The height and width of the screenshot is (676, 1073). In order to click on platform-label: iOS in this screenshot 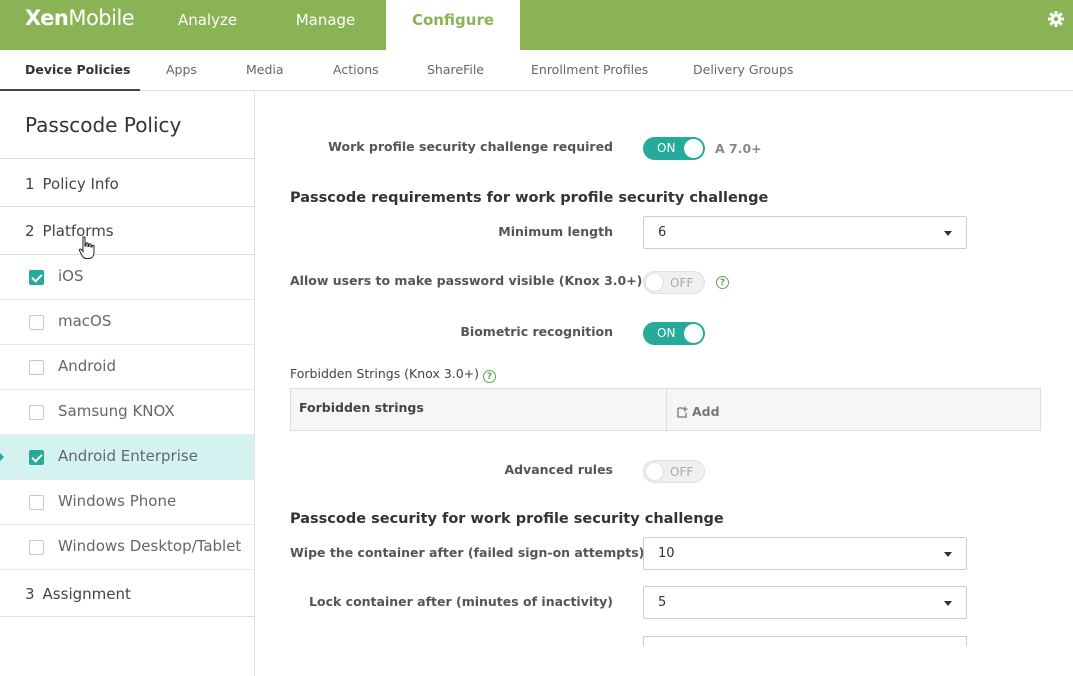, I will do `click(71, 276)`.